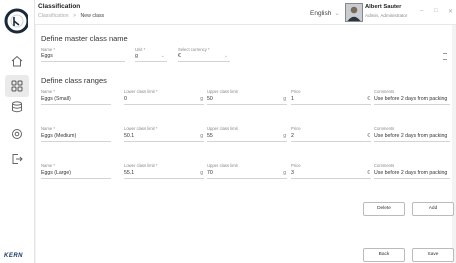 The width and height of the screenshot is (456, 263). Describe the element at coordinates (164, 137) in the screenshot. I see `lower-limit-input: 50.1 g` at that location.